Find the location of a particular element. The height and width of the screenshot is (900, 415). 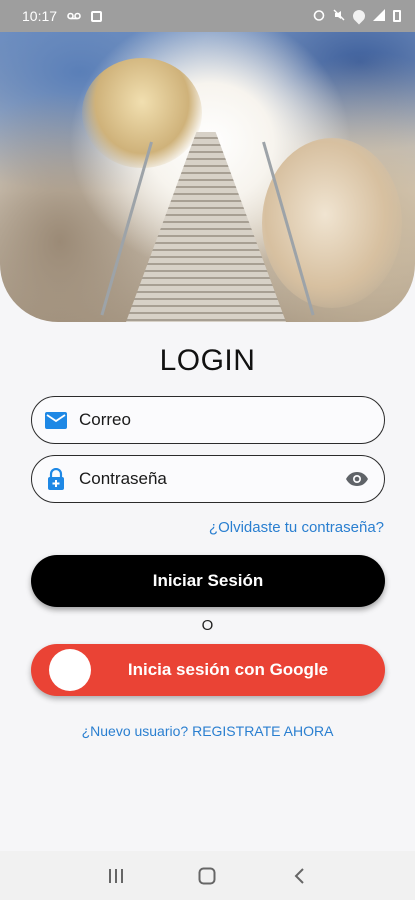

google-icon is located at coordinates (70, 670).